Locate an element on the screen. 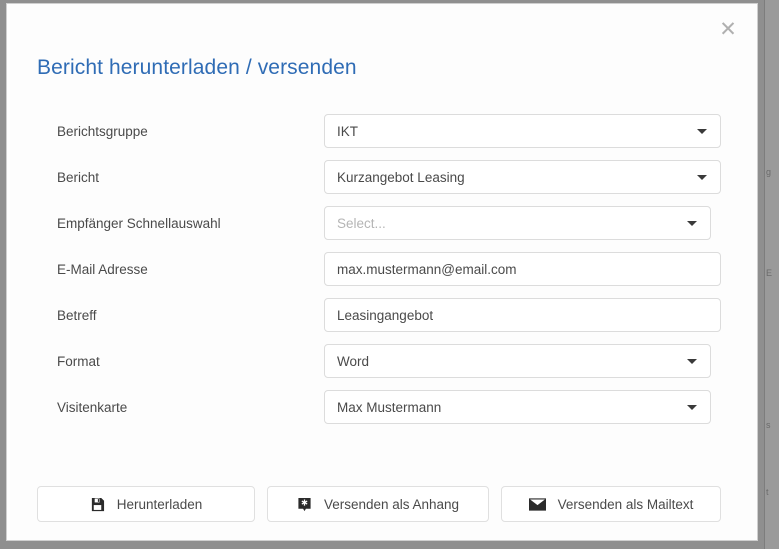  versenden-als-anhang-button: Versenden als Anhang is located at coordinates (378, 504).